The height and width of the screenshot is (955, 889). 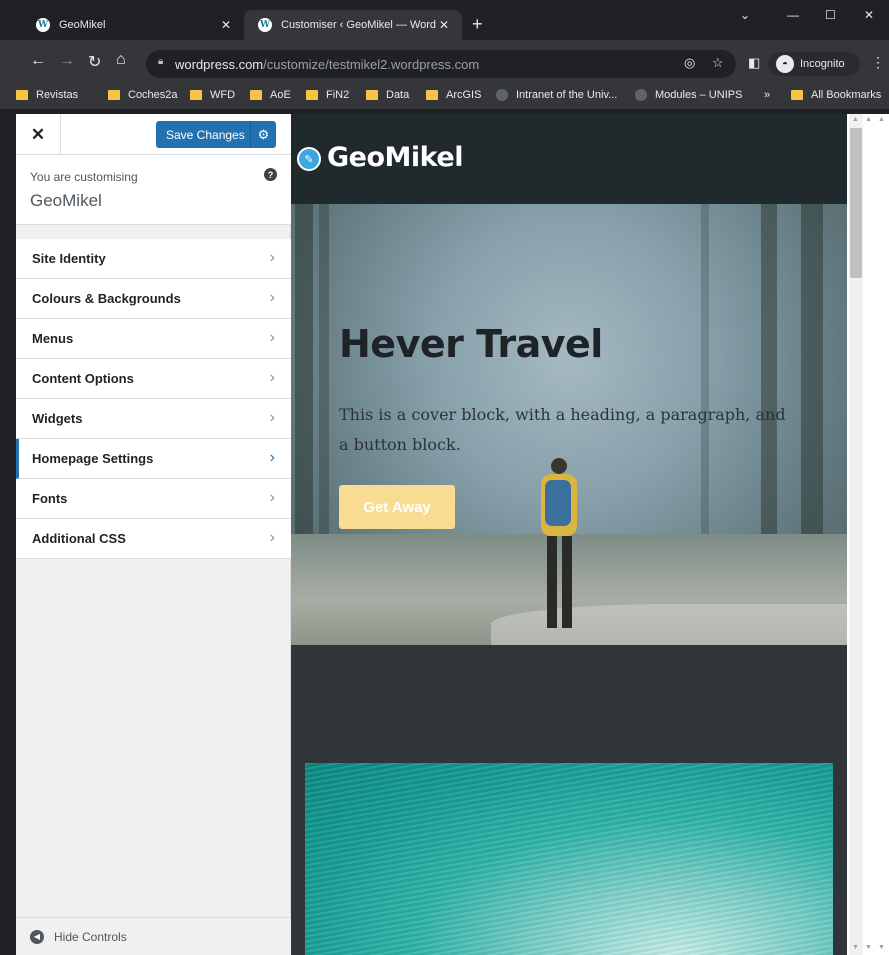 I want to click on tab-title: GeoMikel, so click(x=82, y=25).